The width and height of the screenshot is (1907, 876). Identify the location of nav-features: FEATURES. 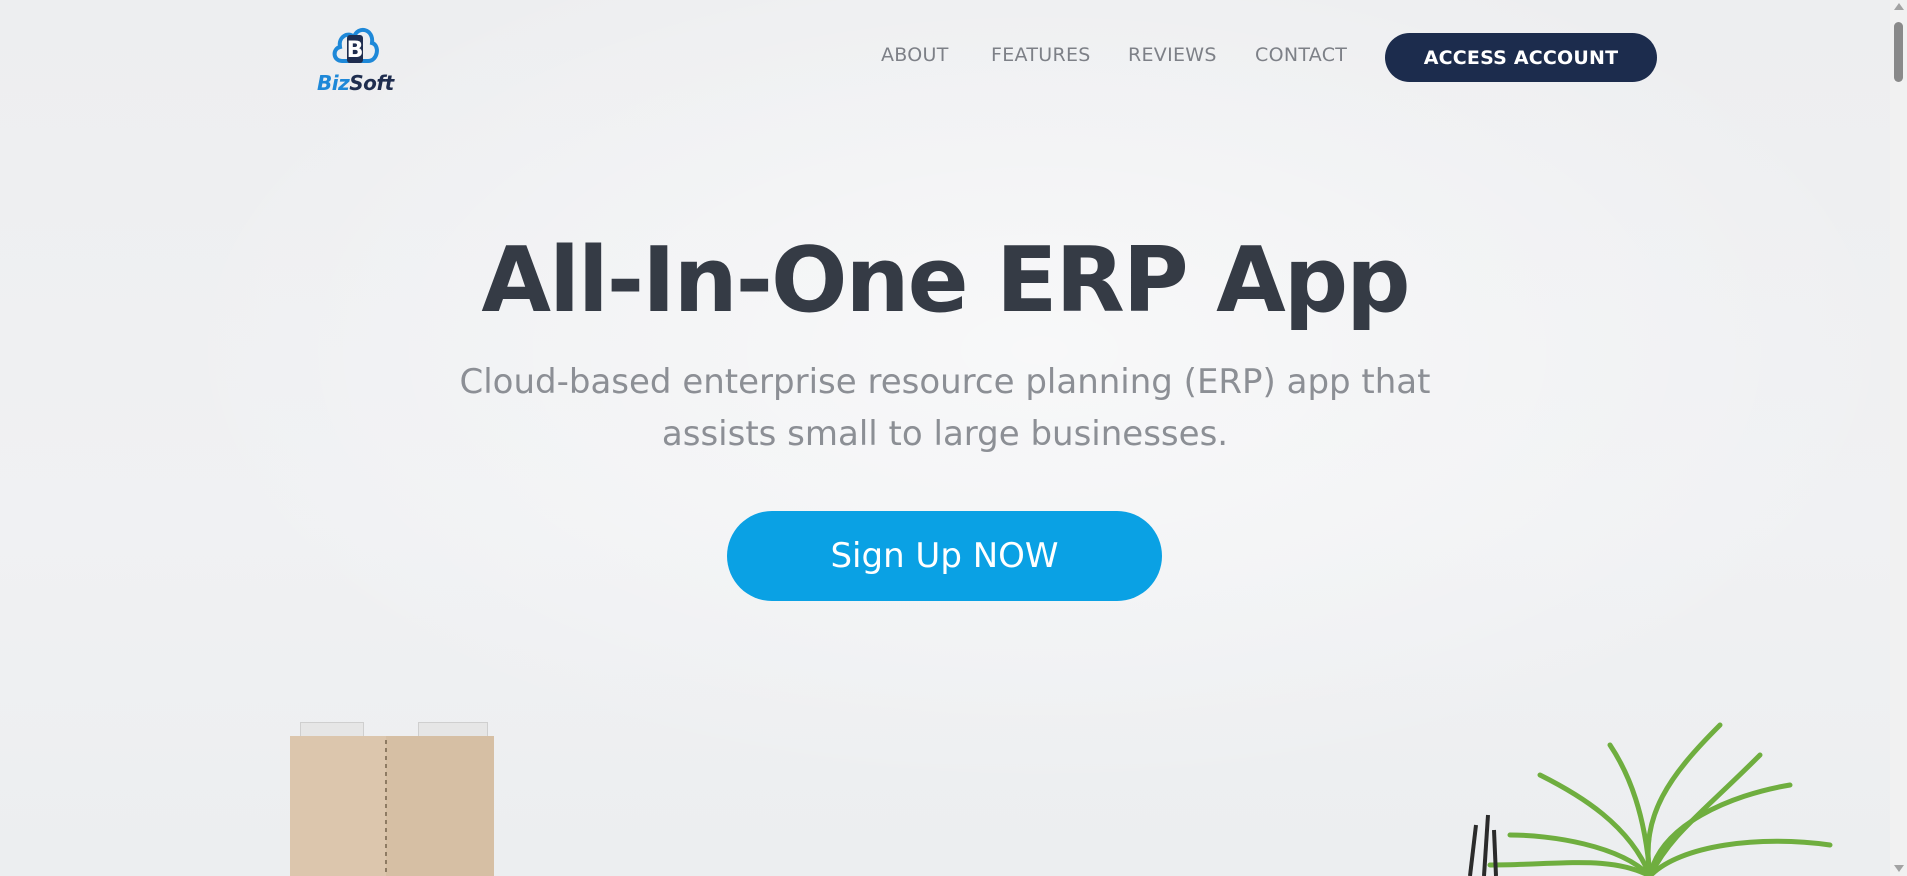
(1041, 55).